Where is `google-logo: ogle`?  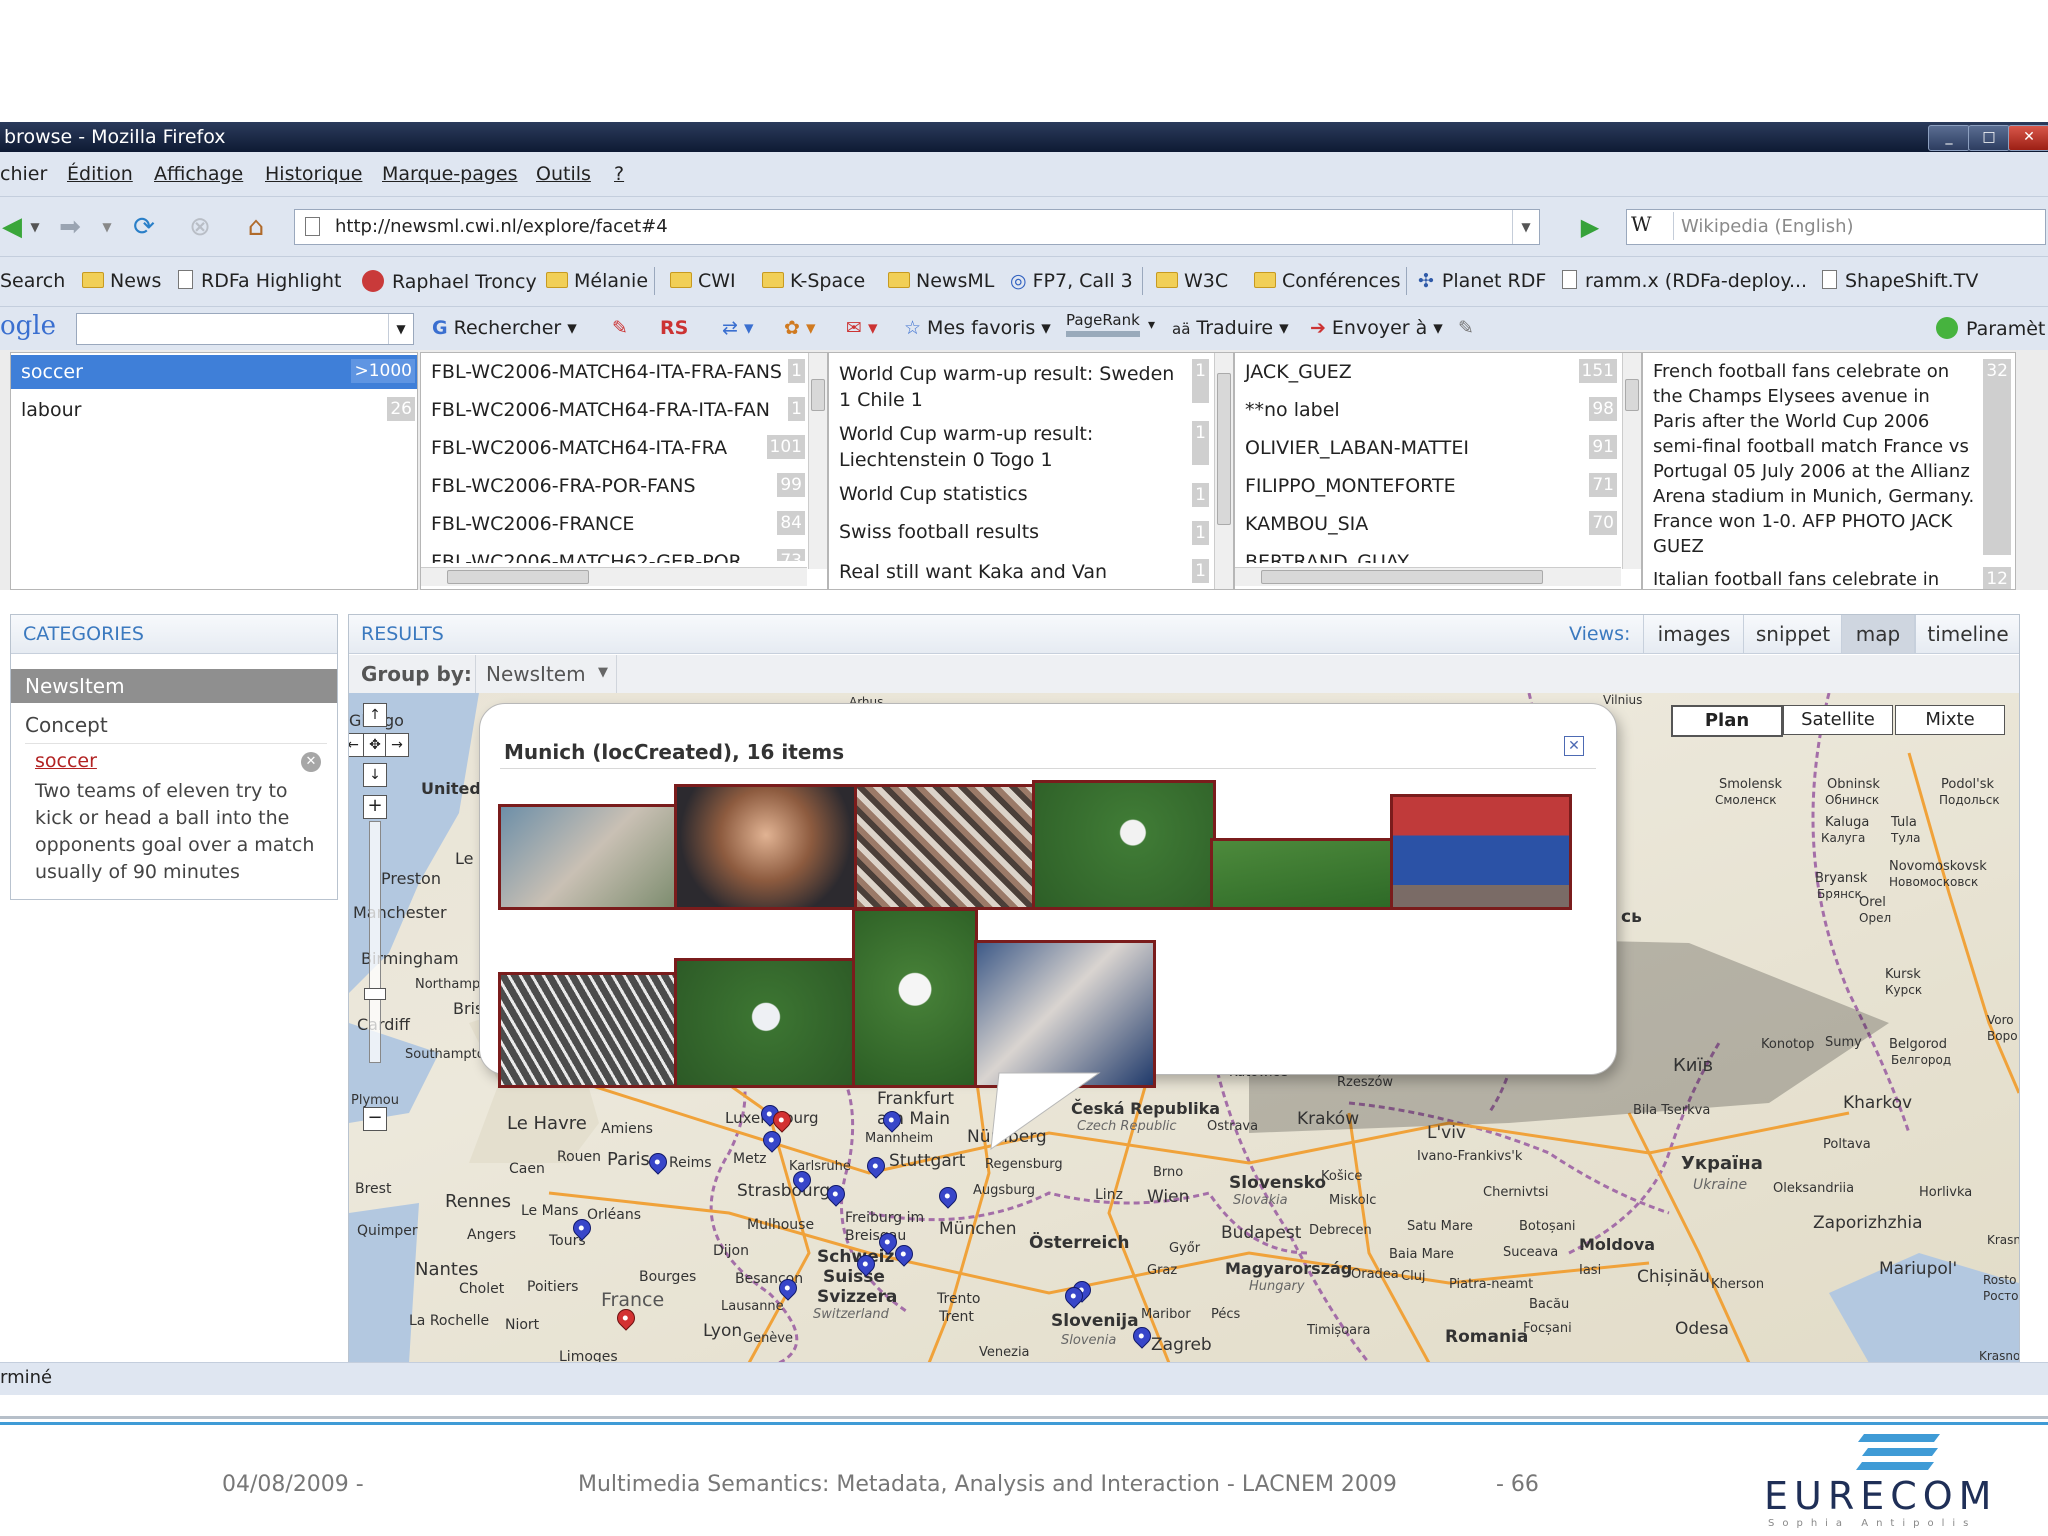
google-logo: ogle is located at coordinates (28, 326).